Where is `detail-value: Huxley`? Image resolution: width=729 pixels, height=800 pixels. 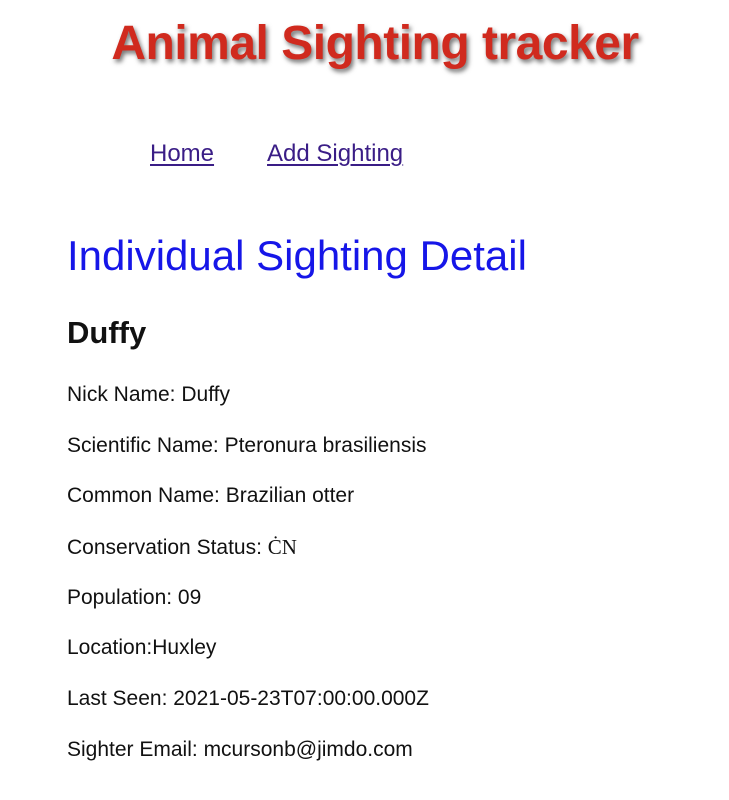 detail-value: Huxley is located at coordinates (184, 648).